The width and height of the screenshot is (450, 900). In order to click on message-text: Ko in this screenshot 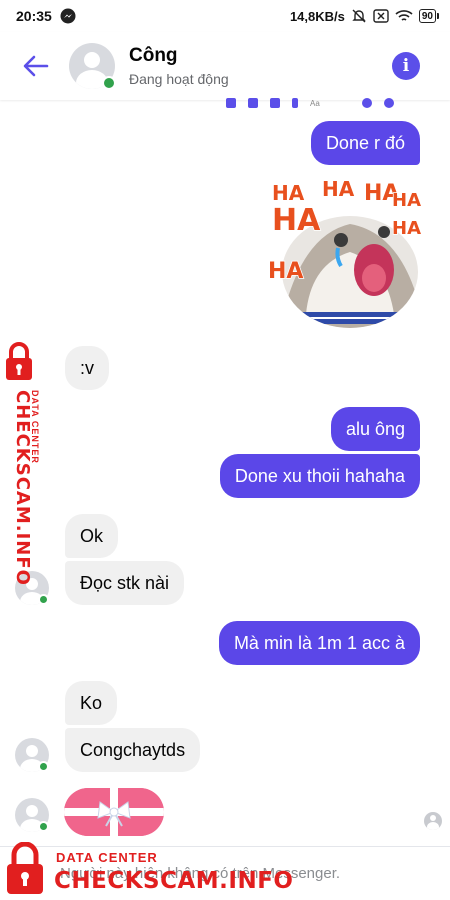, I will do `click(91, 703)`.